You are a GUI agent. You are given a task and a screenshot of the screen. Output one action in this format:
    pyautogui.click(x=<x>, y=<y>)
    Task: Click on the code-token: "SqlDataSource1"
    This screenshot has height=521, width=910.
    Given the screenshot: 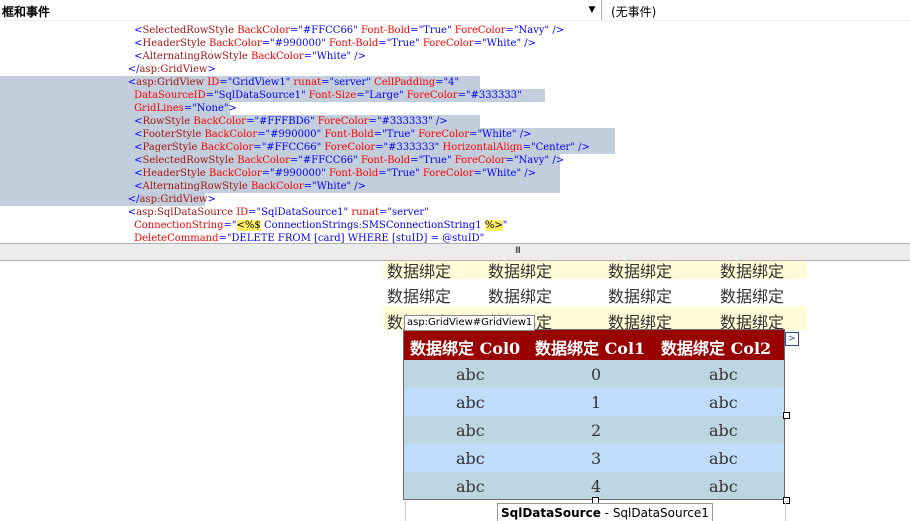 What is the action you would take?
    pyautogui.click(x=260, y=95)
    